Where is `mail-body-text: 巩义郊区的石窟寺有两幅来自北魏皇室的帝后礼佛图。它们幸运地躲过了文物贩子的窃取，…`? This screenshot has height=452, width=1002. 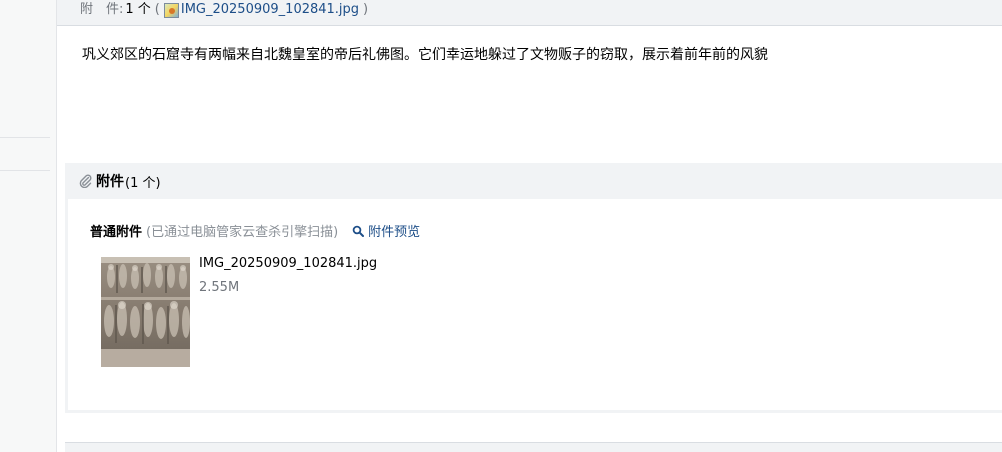 mail-body-text: 巩义郊区的石窟寺有两幅来自北魏皇室的帝后礼佛图。它们幸运地躲过了文物贩子的窃取，… is located at coordinates (425, 55).